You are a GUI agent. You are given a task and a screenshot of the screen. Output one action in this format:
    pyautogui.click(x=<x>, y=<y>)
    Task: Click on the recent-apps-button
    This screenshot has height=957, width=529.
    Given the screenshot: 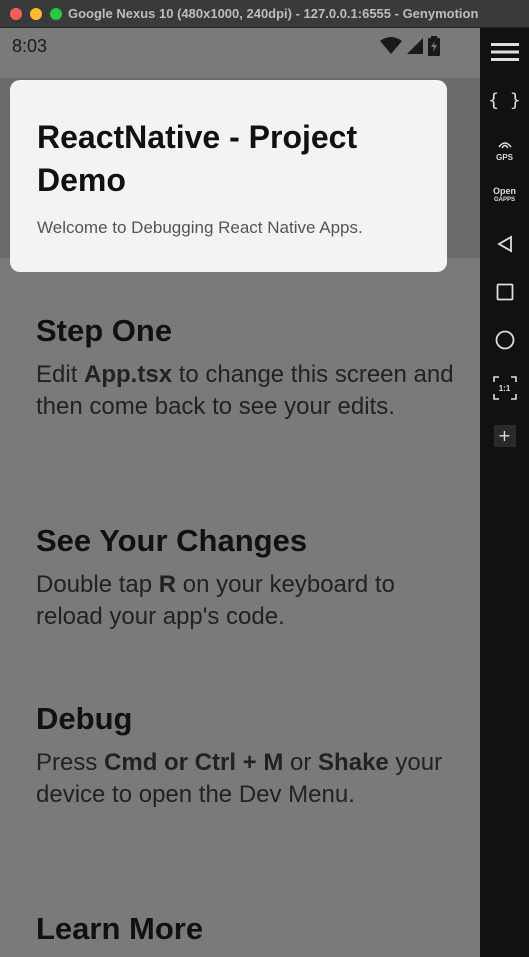 What is the action you would take?
    pyautogui.click(x=504, y=292)
    